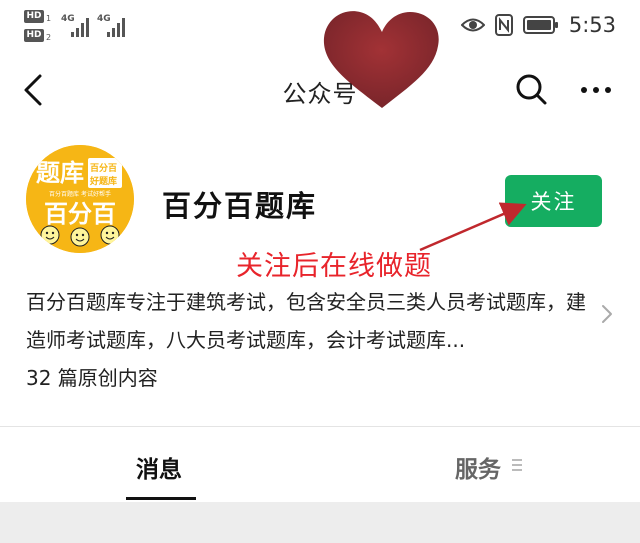 This screenshot has height=543, width=640. Describe the element at coordinates (596, 90) in the screenshot. I see `more-icon` at that location.